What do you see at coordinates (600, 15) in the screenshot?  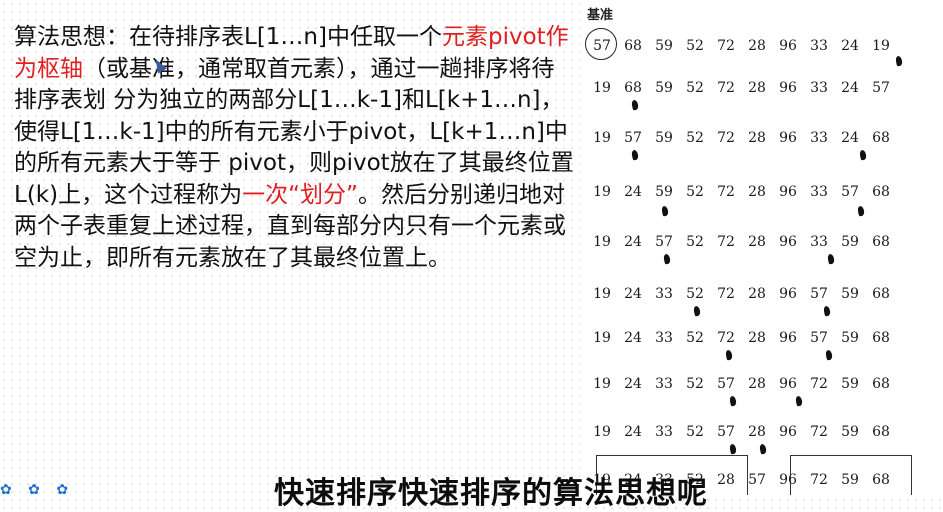 I see `pivot-base-label: 基准` at bounding box center [600, 15].